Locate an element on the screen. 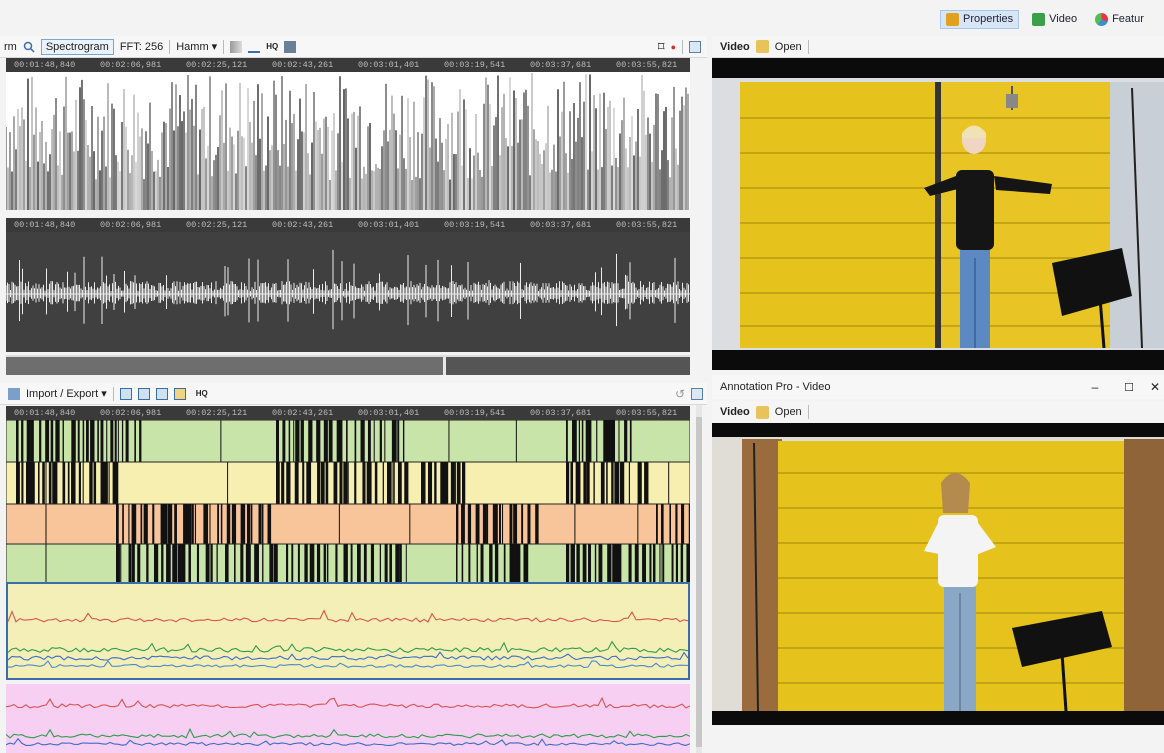 The width and height of the screenshot is (1164, 753). fft-size-dropdown: FFT: 256 is located at coordinates (141, 47).